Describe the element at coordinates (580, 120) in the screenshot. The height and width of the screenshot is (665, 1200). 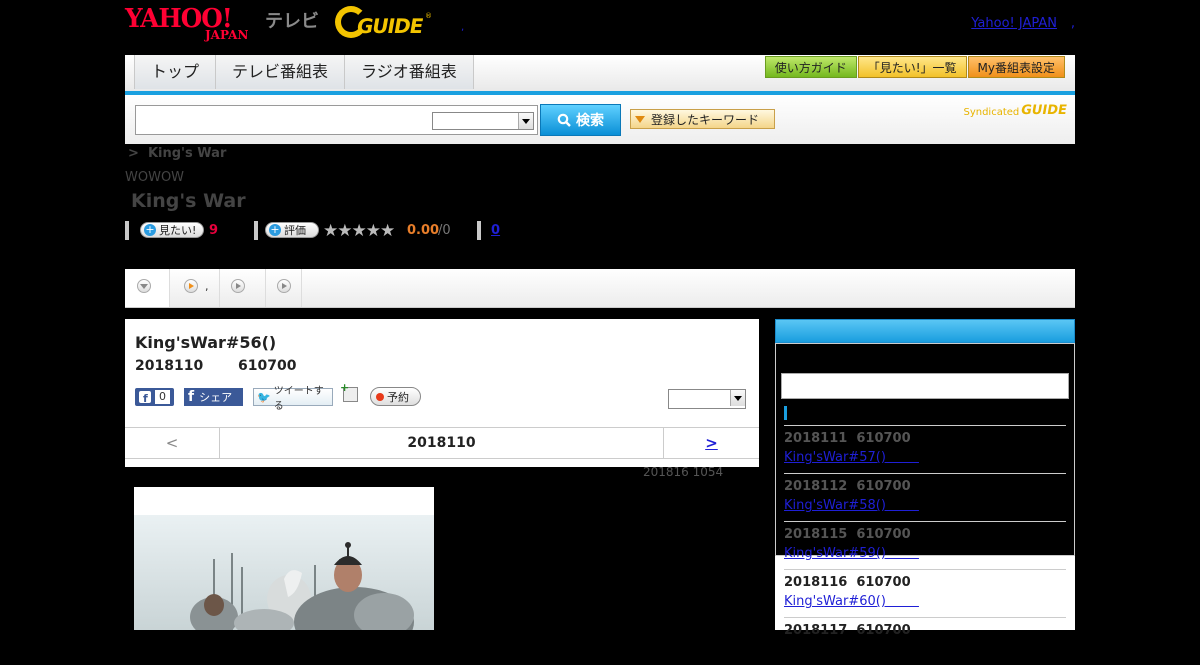
I see `search-button: 検索` at that location.